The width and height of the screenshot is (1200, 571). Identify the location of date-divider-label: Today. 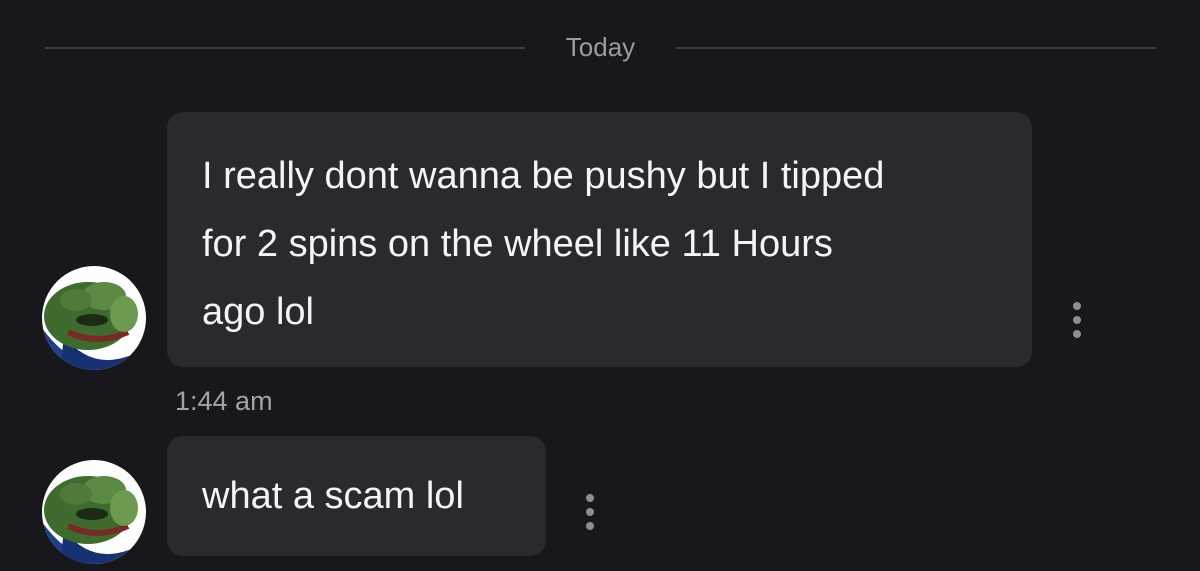
(600, 47).